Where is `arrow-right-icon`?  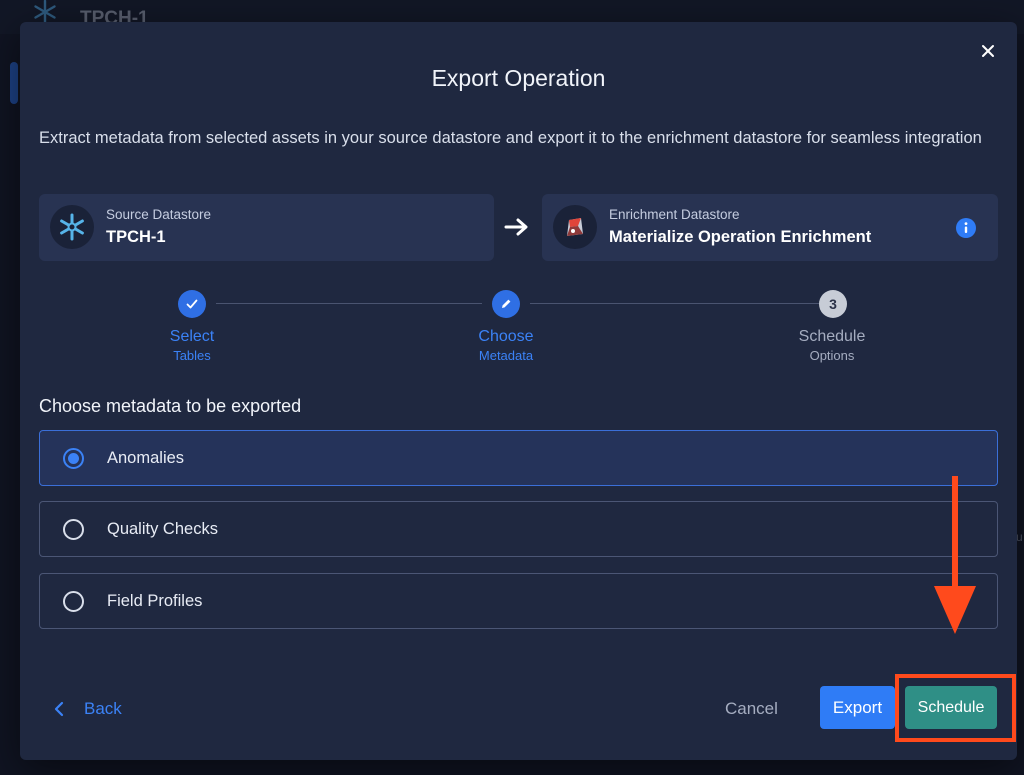 arrow-right-icon is located at coordinates (516, 227).